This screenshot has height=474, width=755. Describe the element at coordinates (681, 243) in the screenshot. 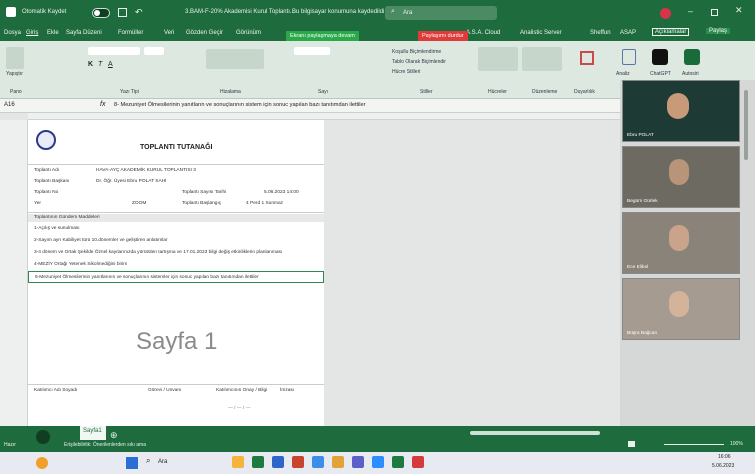

I see `participant-tile: Ece Elibol` at that location.